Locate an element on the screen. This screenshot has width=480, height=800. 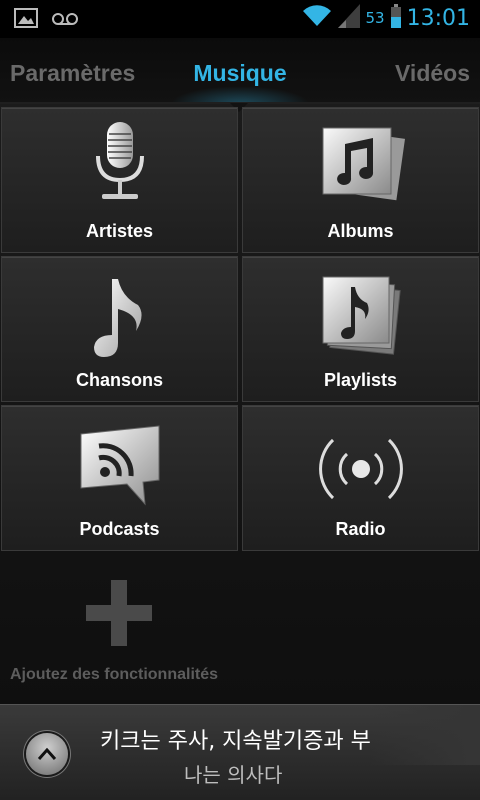
now-playing-bar: 키크는 주사, 지속발기증과 부 나는 의사다 is located at coordinates (240, 752).